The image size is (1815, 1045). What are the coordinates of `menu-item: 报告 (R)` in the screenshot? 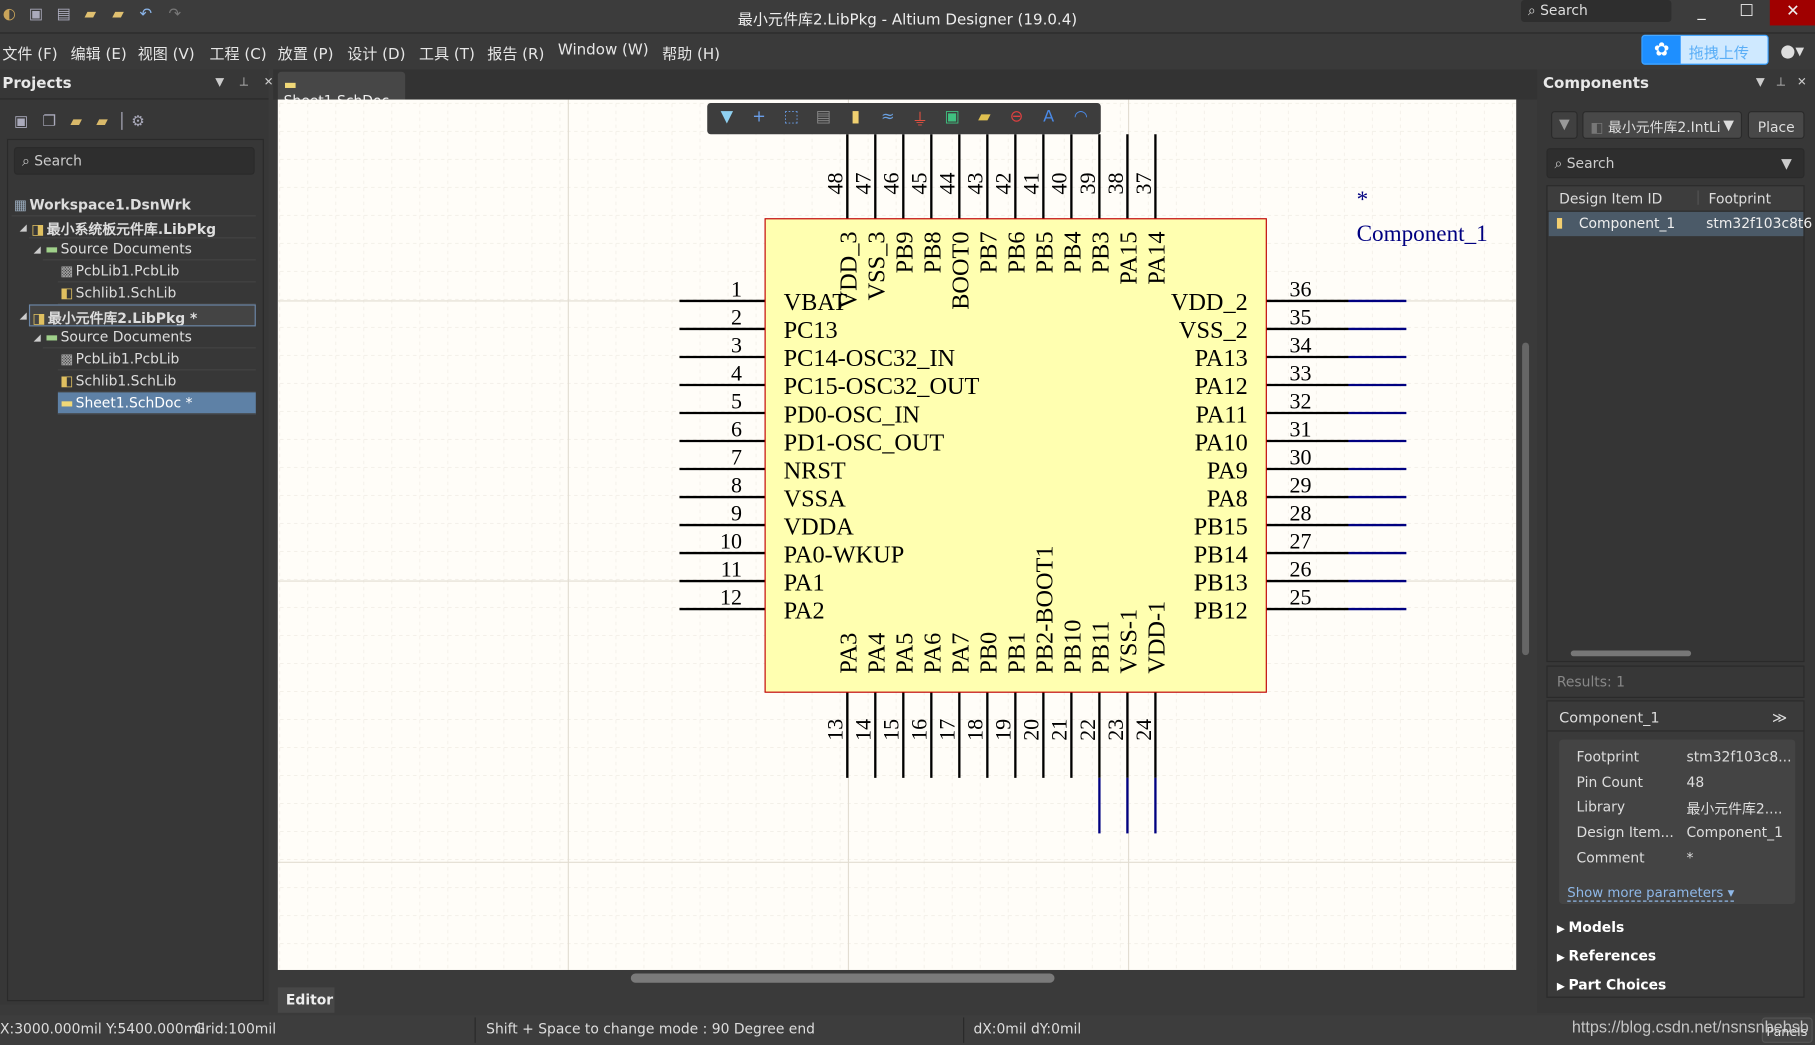 It's located at (515, 52).